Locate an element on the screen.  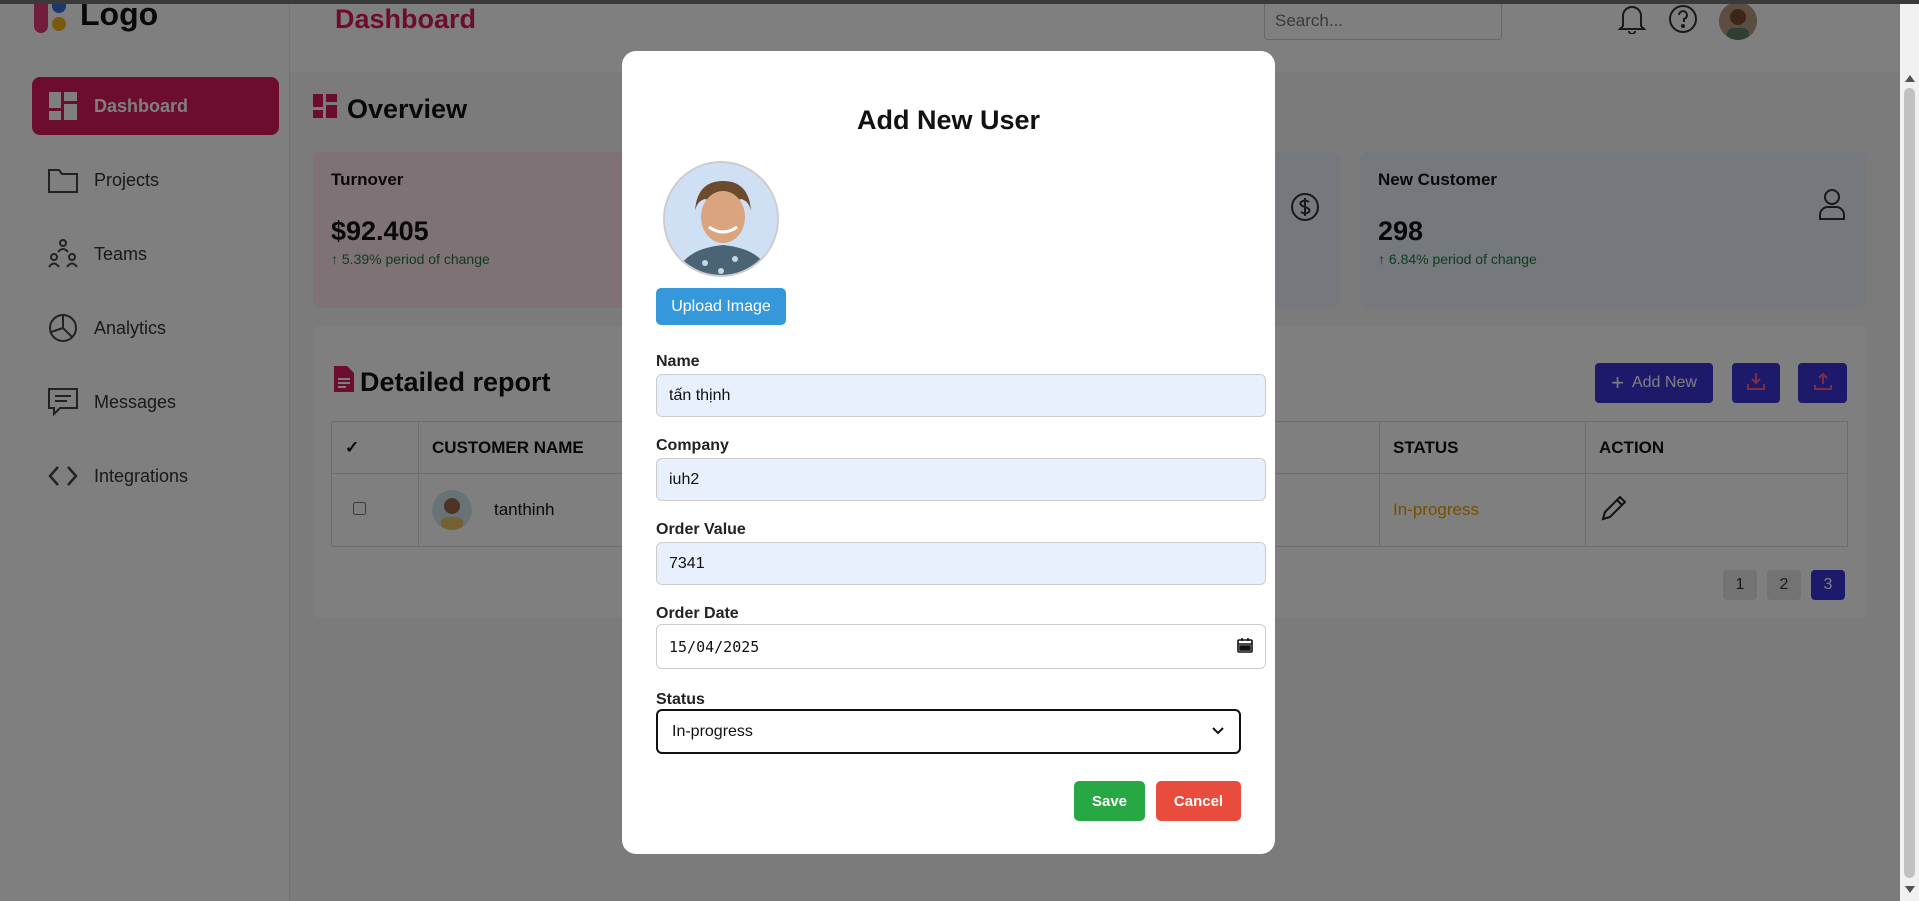
chevron-down-icon is located at coordinates (1218, 732).